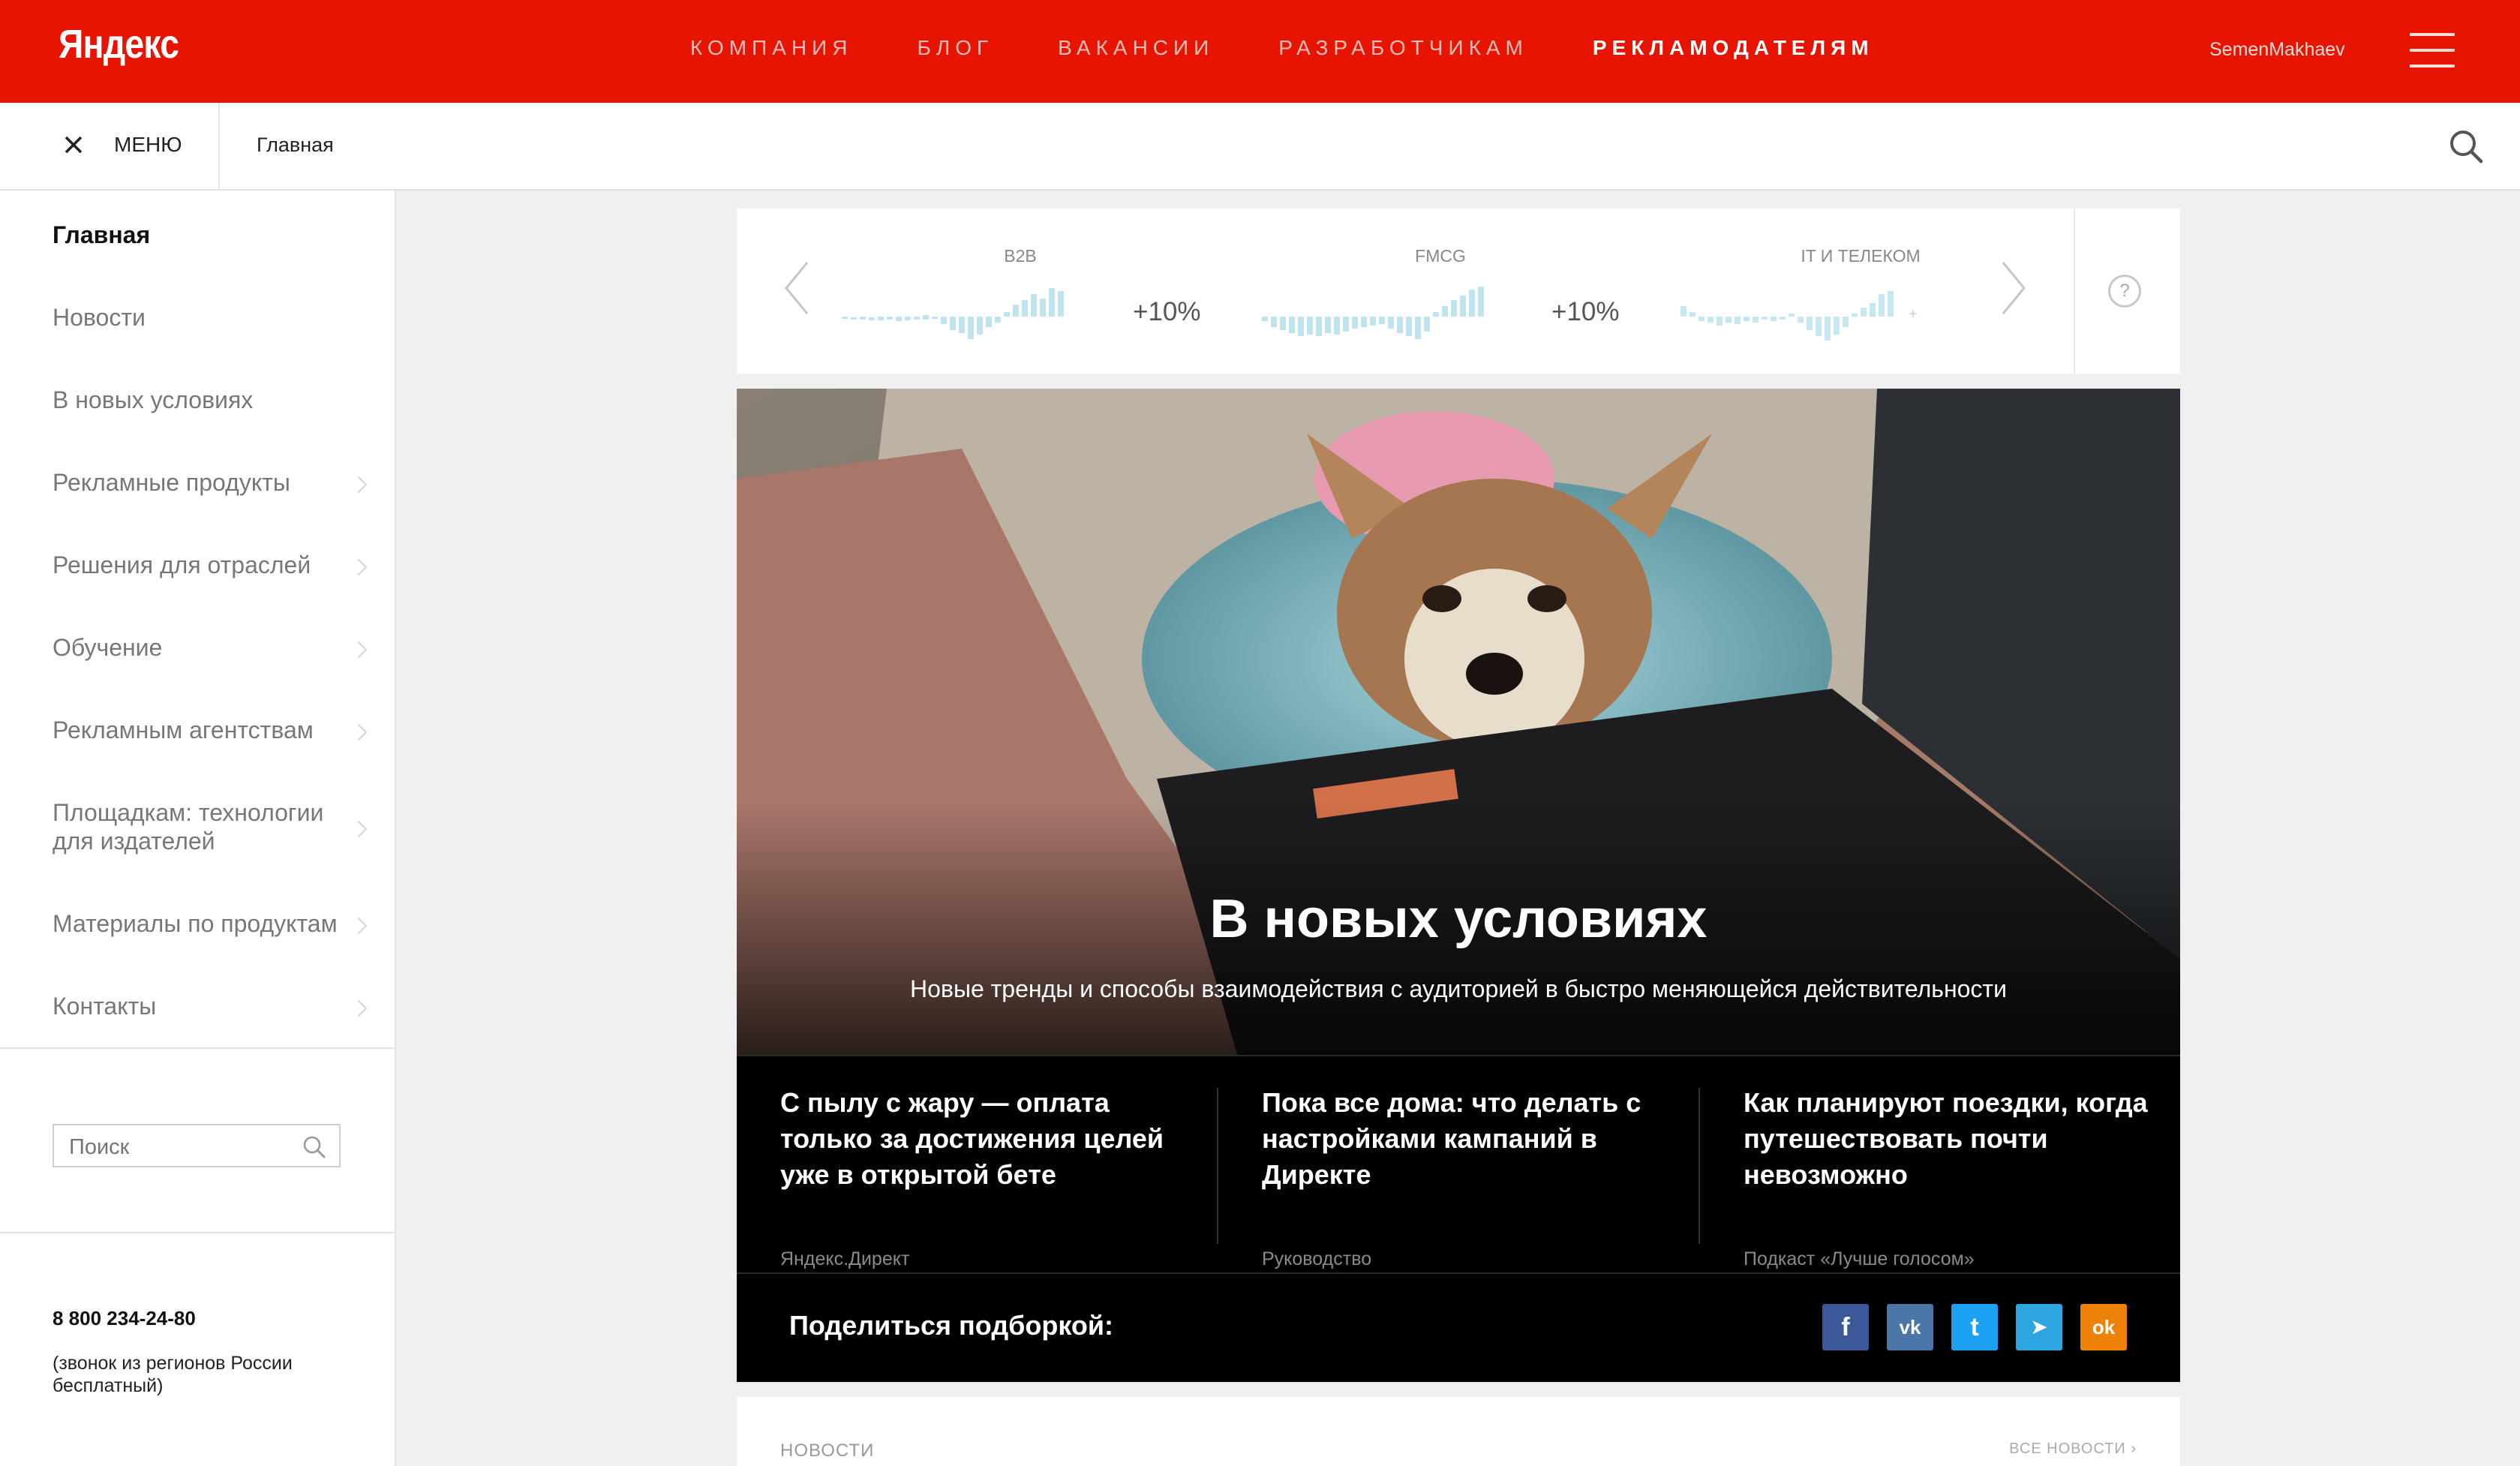 This screenshot has height=1466, width=2520. I want to click on user-name: SemenMakhaev, so click(2277, 50).